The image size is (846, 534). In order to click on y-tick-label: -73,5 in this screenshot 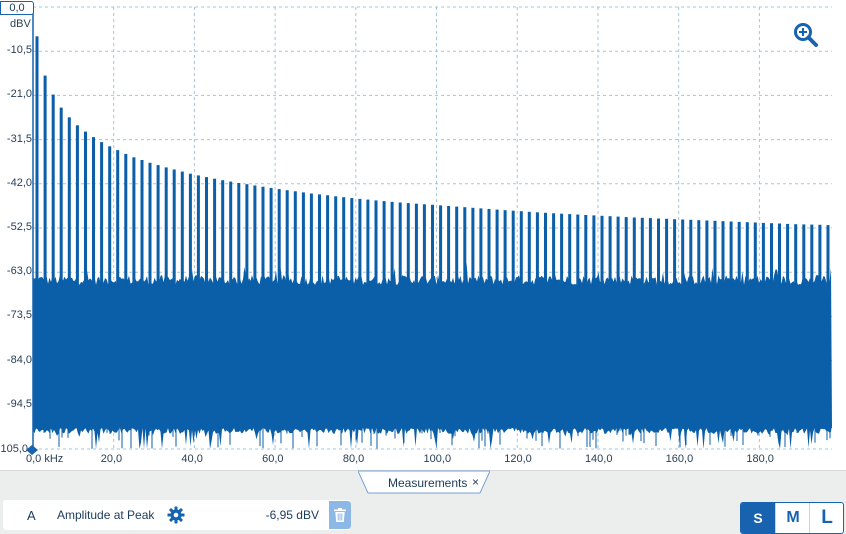, I will do `click(19, 315)`.